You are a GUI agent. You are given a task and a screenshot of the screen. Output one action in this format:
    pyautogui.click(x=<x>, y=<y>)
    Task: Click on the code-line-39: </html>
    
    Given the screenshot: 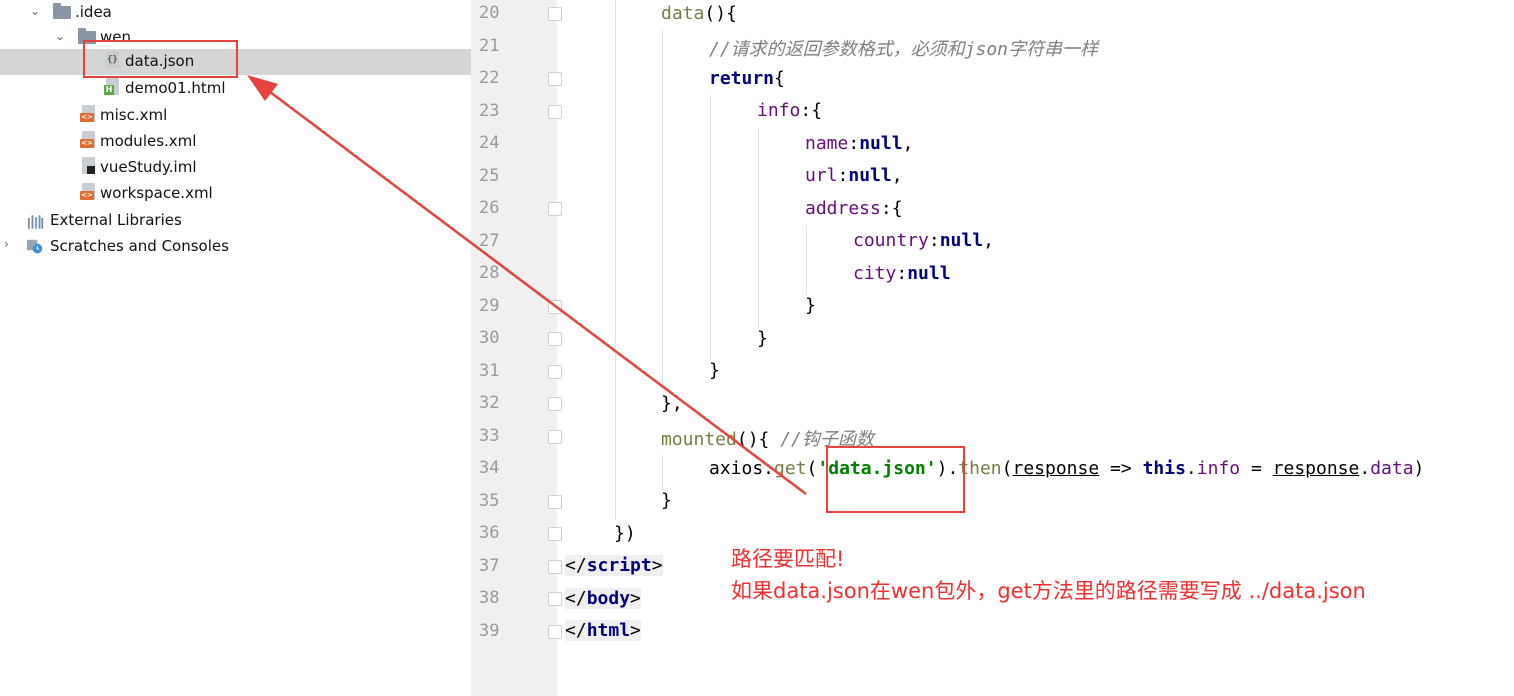 What is the action you would take?
    pyautogui.click(x=603, y=630)
    